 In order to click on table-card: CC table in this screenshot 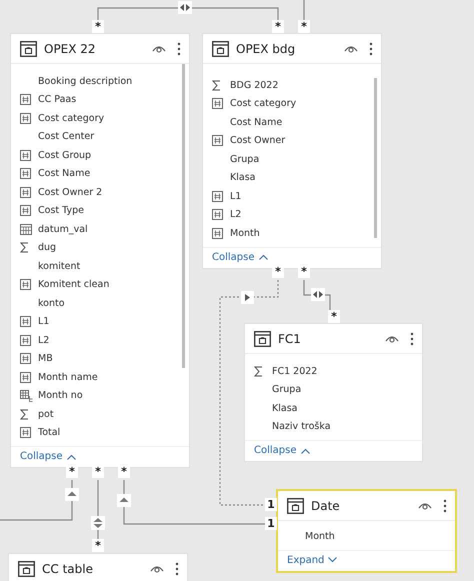, I will do `click(98, 567)`.